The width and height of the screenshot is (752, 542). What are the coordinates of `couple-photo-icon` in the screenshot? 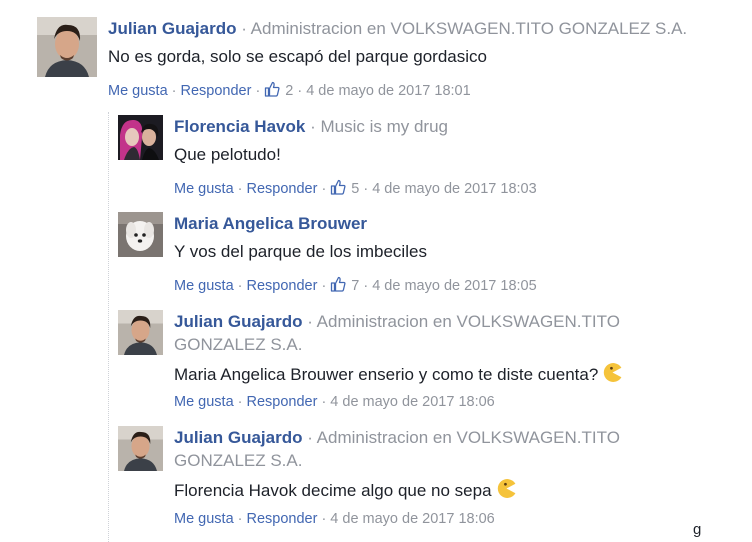 It's located at (140, 137).